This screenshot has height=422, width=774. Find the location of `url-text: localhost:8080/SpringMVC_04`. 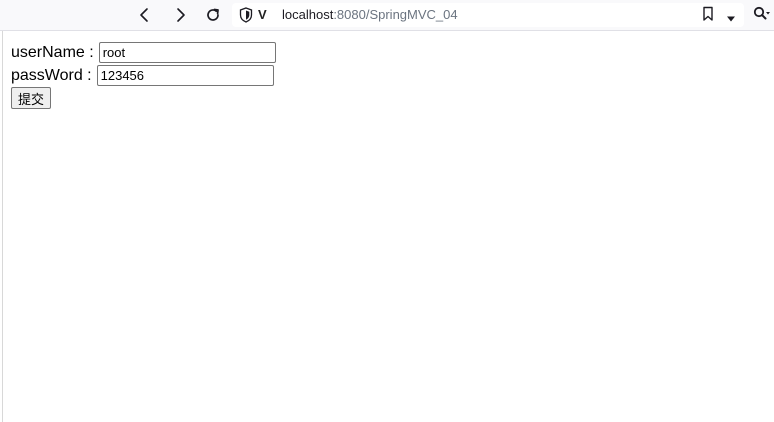

url-text: localhost:8080/SpringMVC_04 is located at coordinates (370, 15).